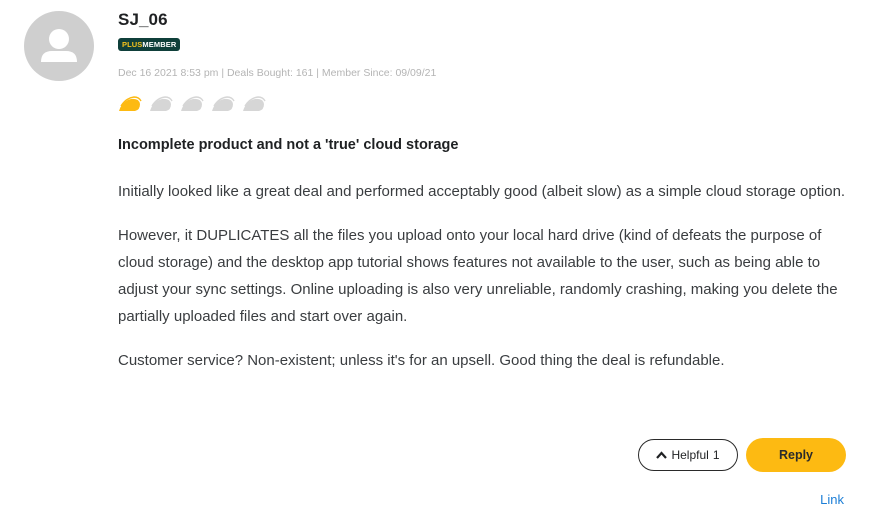 Image resolution: width=870 pixels, height=520 pixels. Describe the element at coordinates (832, 499) in the screenshot. I see `permalink: Link` at that location.